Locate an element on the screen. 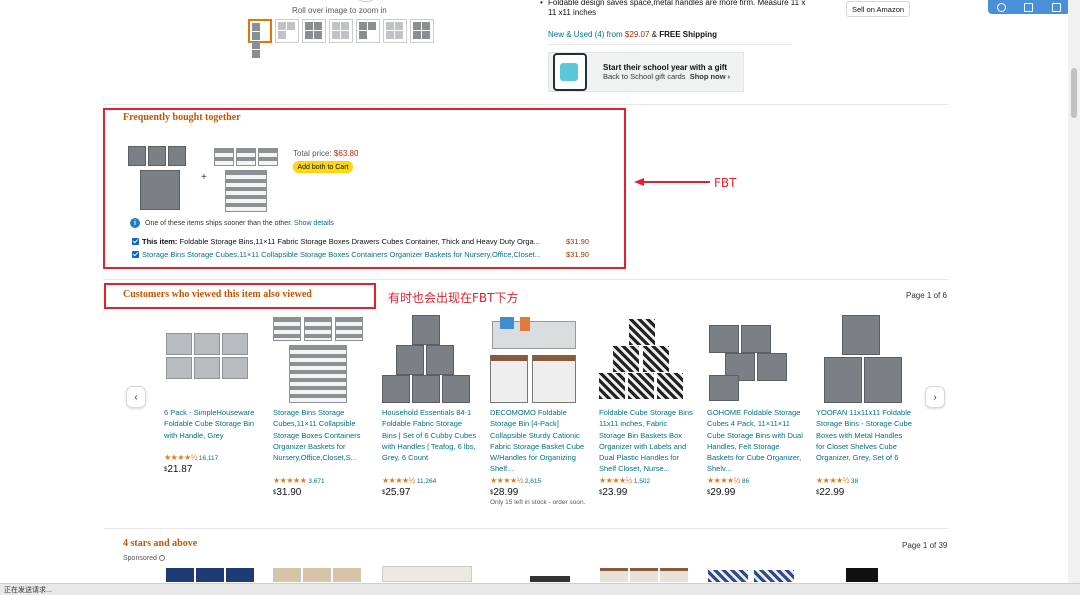 The image size is (1080, 595). free-shipping: FREE Shipping is located at coordinates (688, 34).